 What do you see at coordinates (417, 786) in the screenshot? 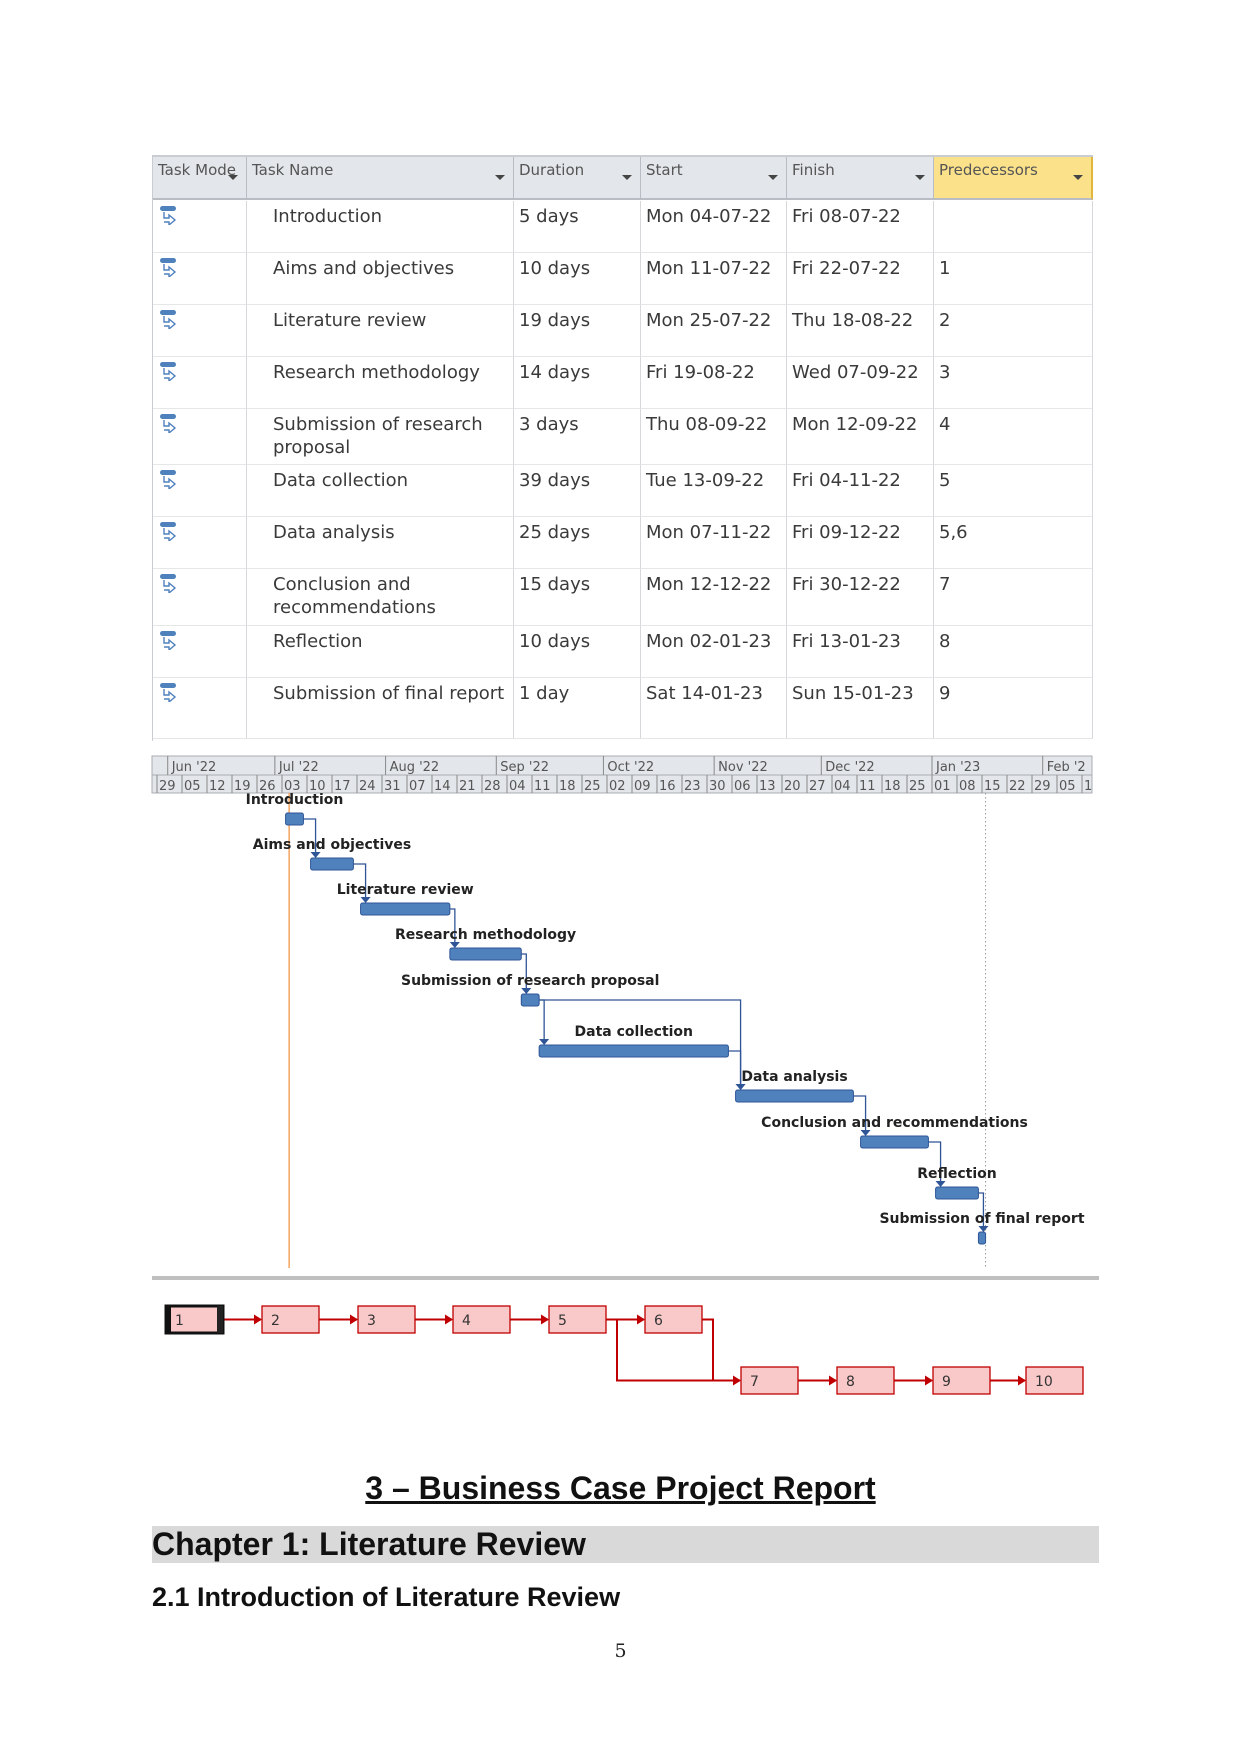
I see `week-label: 07` at bounding box center [417, 786].